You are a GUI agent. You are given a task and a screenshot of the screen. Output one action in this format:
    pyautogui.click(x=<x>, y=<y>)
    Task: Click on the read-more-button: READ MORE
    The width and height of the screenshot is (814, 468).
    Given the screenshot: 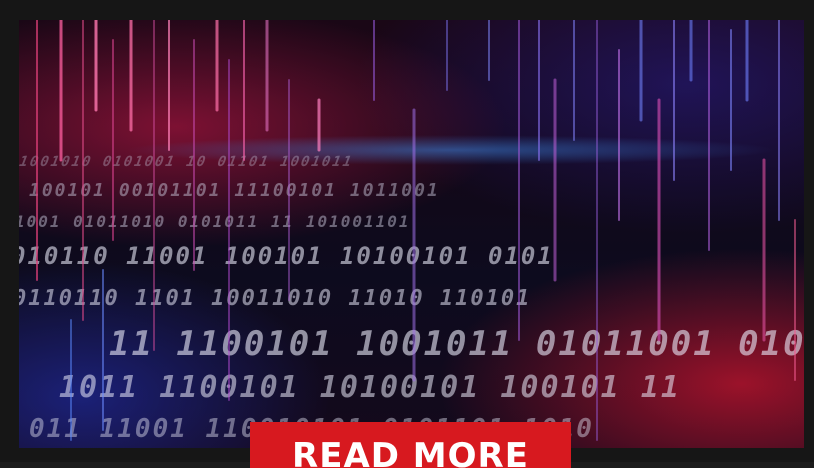 What is the action you would take?
    pyautogui.click(x=410, y=445)
    